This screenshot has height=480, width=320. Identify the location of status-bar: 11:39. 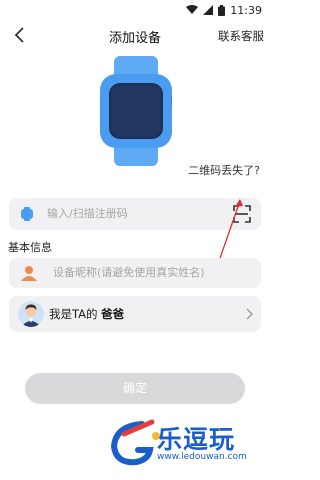
(135, 10).